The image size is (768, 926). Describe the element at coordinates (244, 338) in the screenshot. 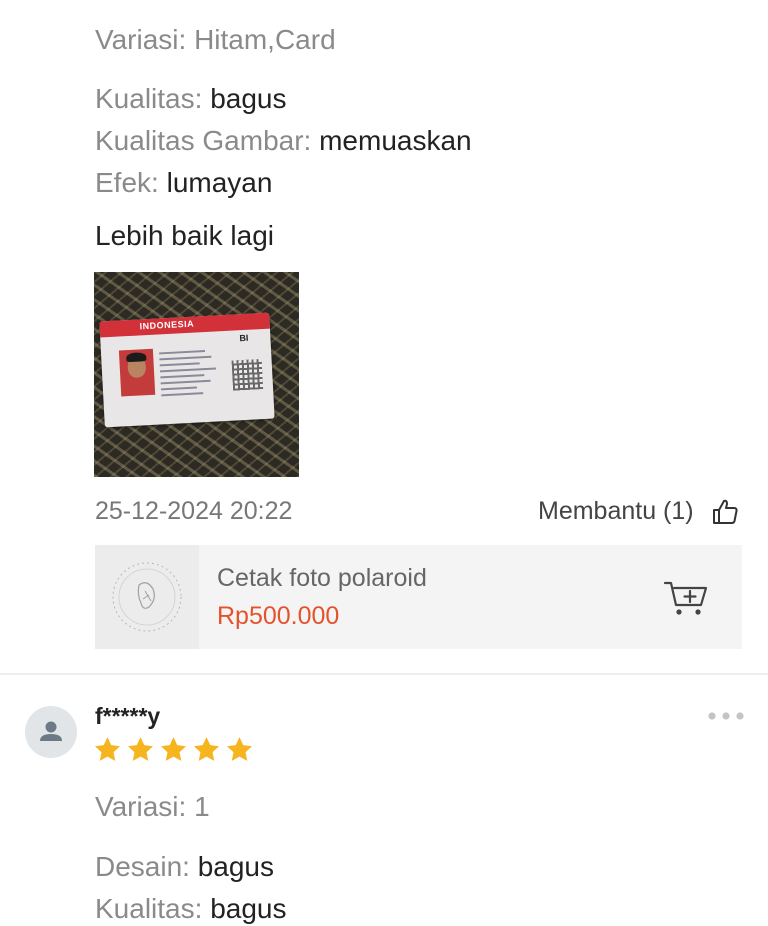

I see `id-card-code: BI` at that location.